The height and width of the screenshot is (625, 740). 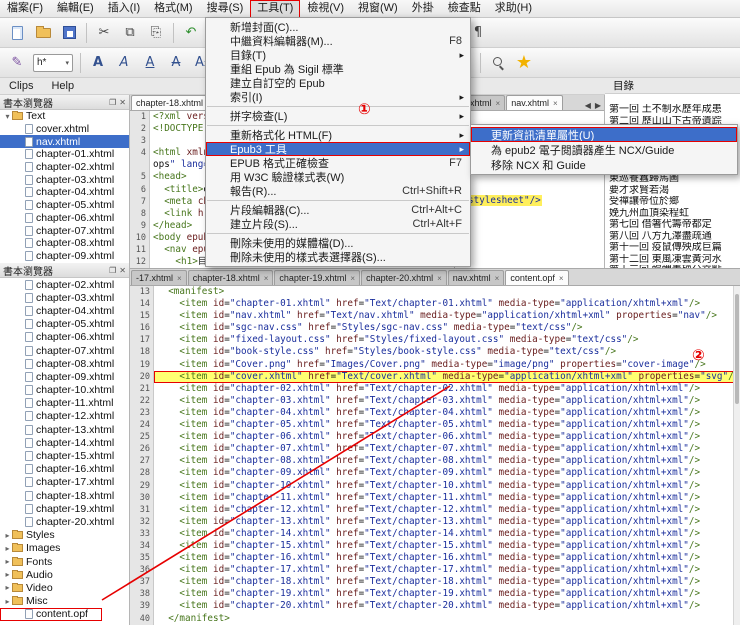 I want to click on file-cover.xhtml: cover.xhtml, so click(x=64, y=129).